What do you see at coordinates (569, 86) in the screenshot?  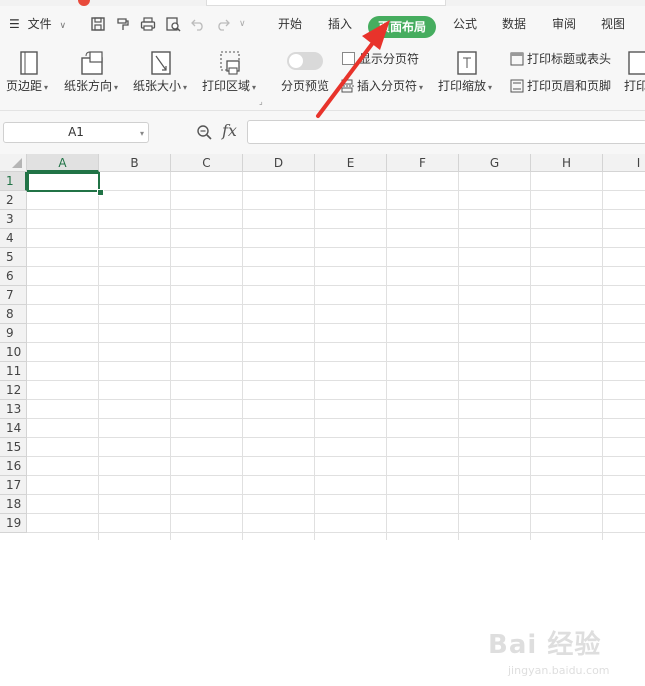 I see `print-header-footer-label: 打印页眉和页脚` at bounding box center [569, 86].